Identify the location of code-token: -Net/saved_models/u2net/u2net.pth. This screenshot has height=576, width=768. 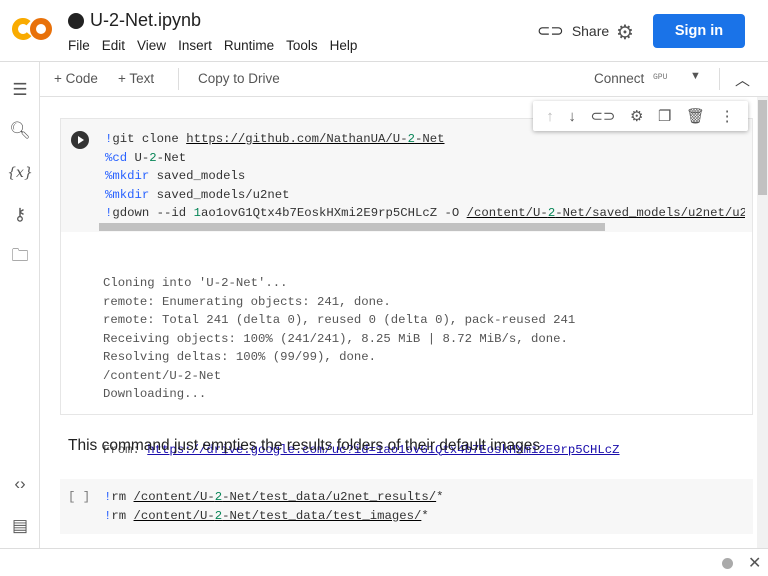
(650, 213).